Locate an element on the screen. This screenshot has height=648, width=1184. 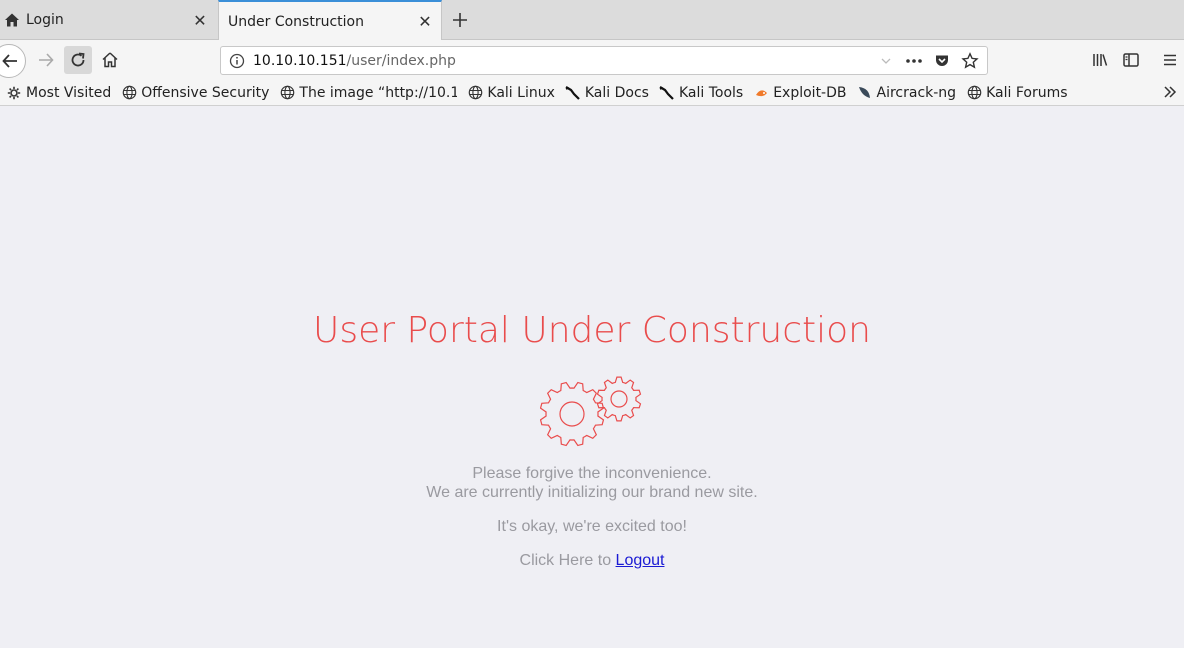
home-outline-icon is located at coordinates (110, 60).